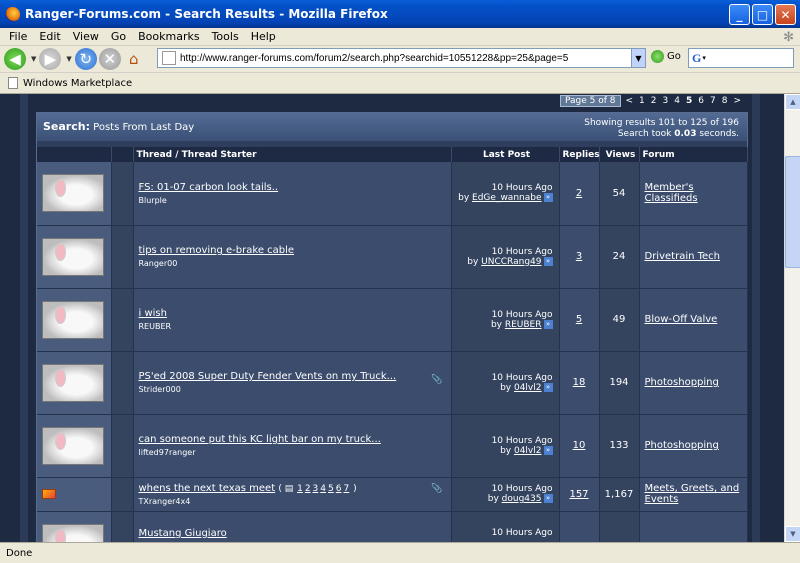 The height and width of the screenshot is (563, 800). I want to click on page-link-8: 8, so click(725, 101).